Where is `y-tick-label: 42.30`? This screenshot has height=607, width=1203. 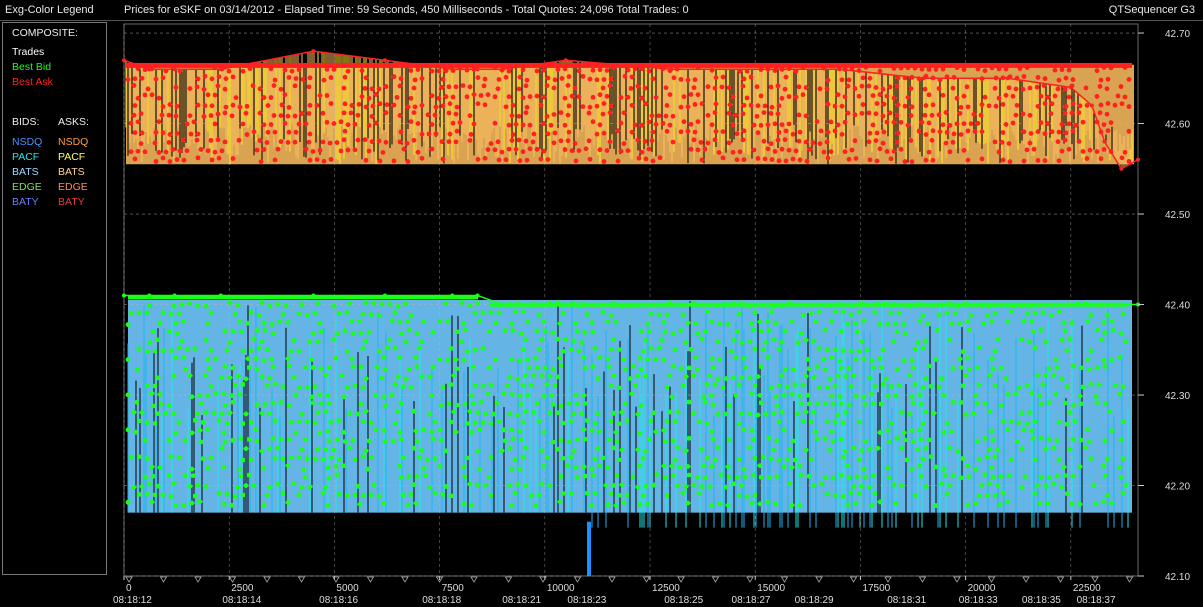
y-tick-label: 42.30 is located at coordinates (1177, 396).